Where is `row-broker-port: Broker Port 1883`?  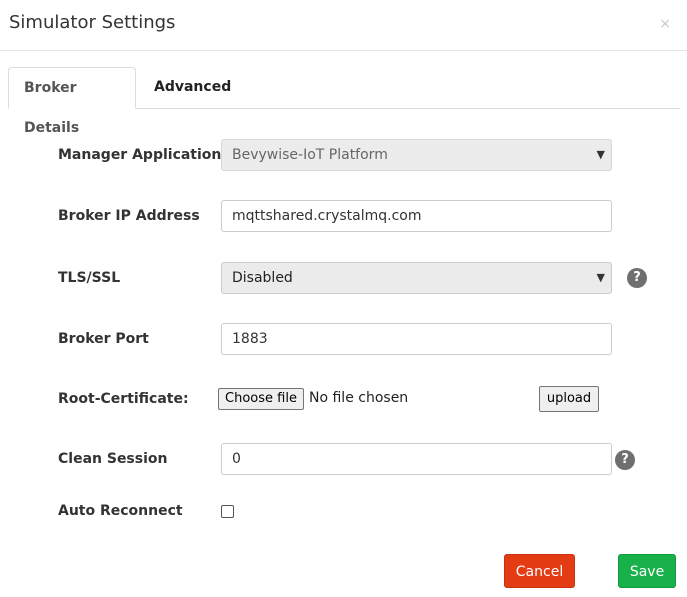 row-broker-port: Broker Port 1883 is located at coordinates (343, 339).